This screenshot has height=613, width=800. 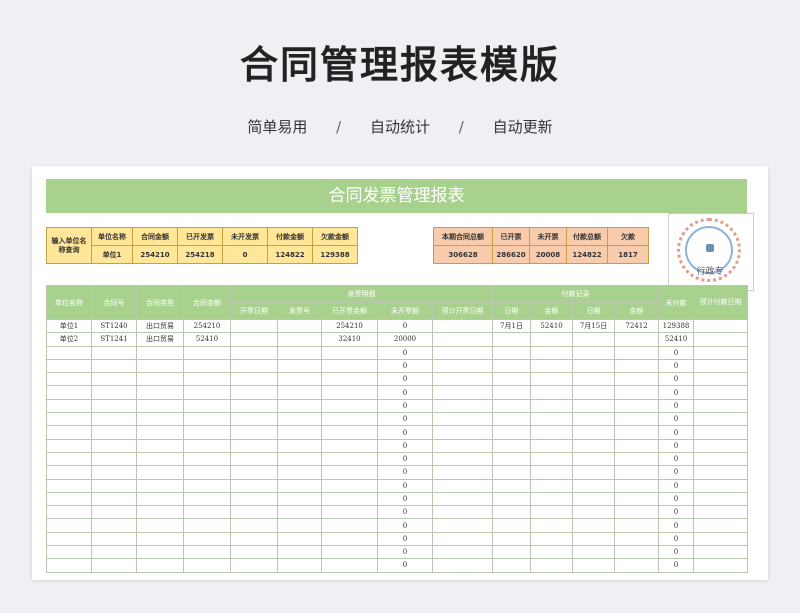 I want to click on table-cell: 7月1日, so click(x=512, y=326).